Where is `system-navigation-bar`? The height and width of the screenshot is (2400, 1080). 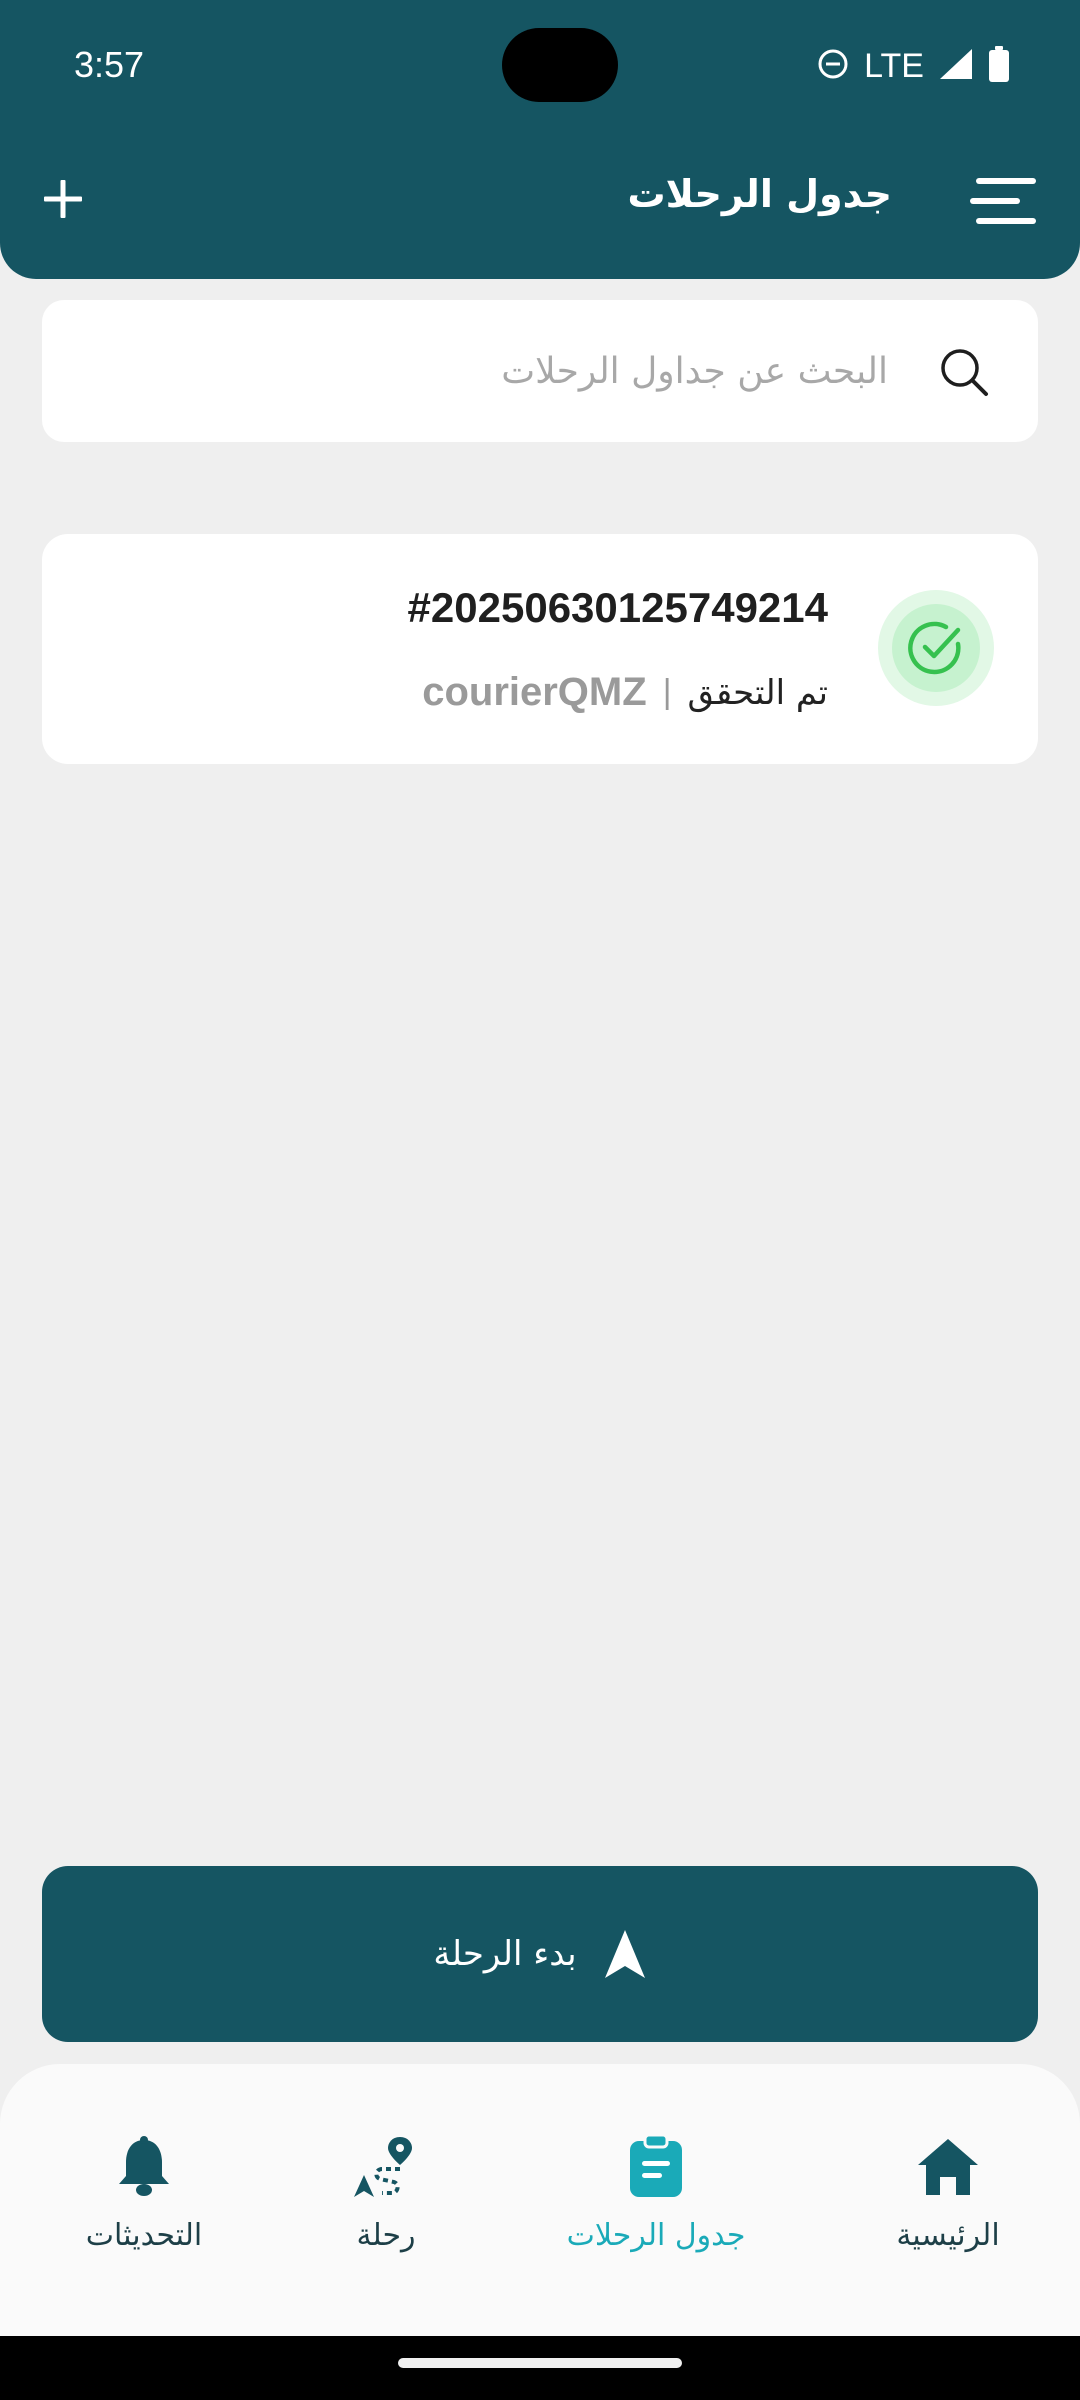 system-navigation-bar is located at coordinates (540, 2368).